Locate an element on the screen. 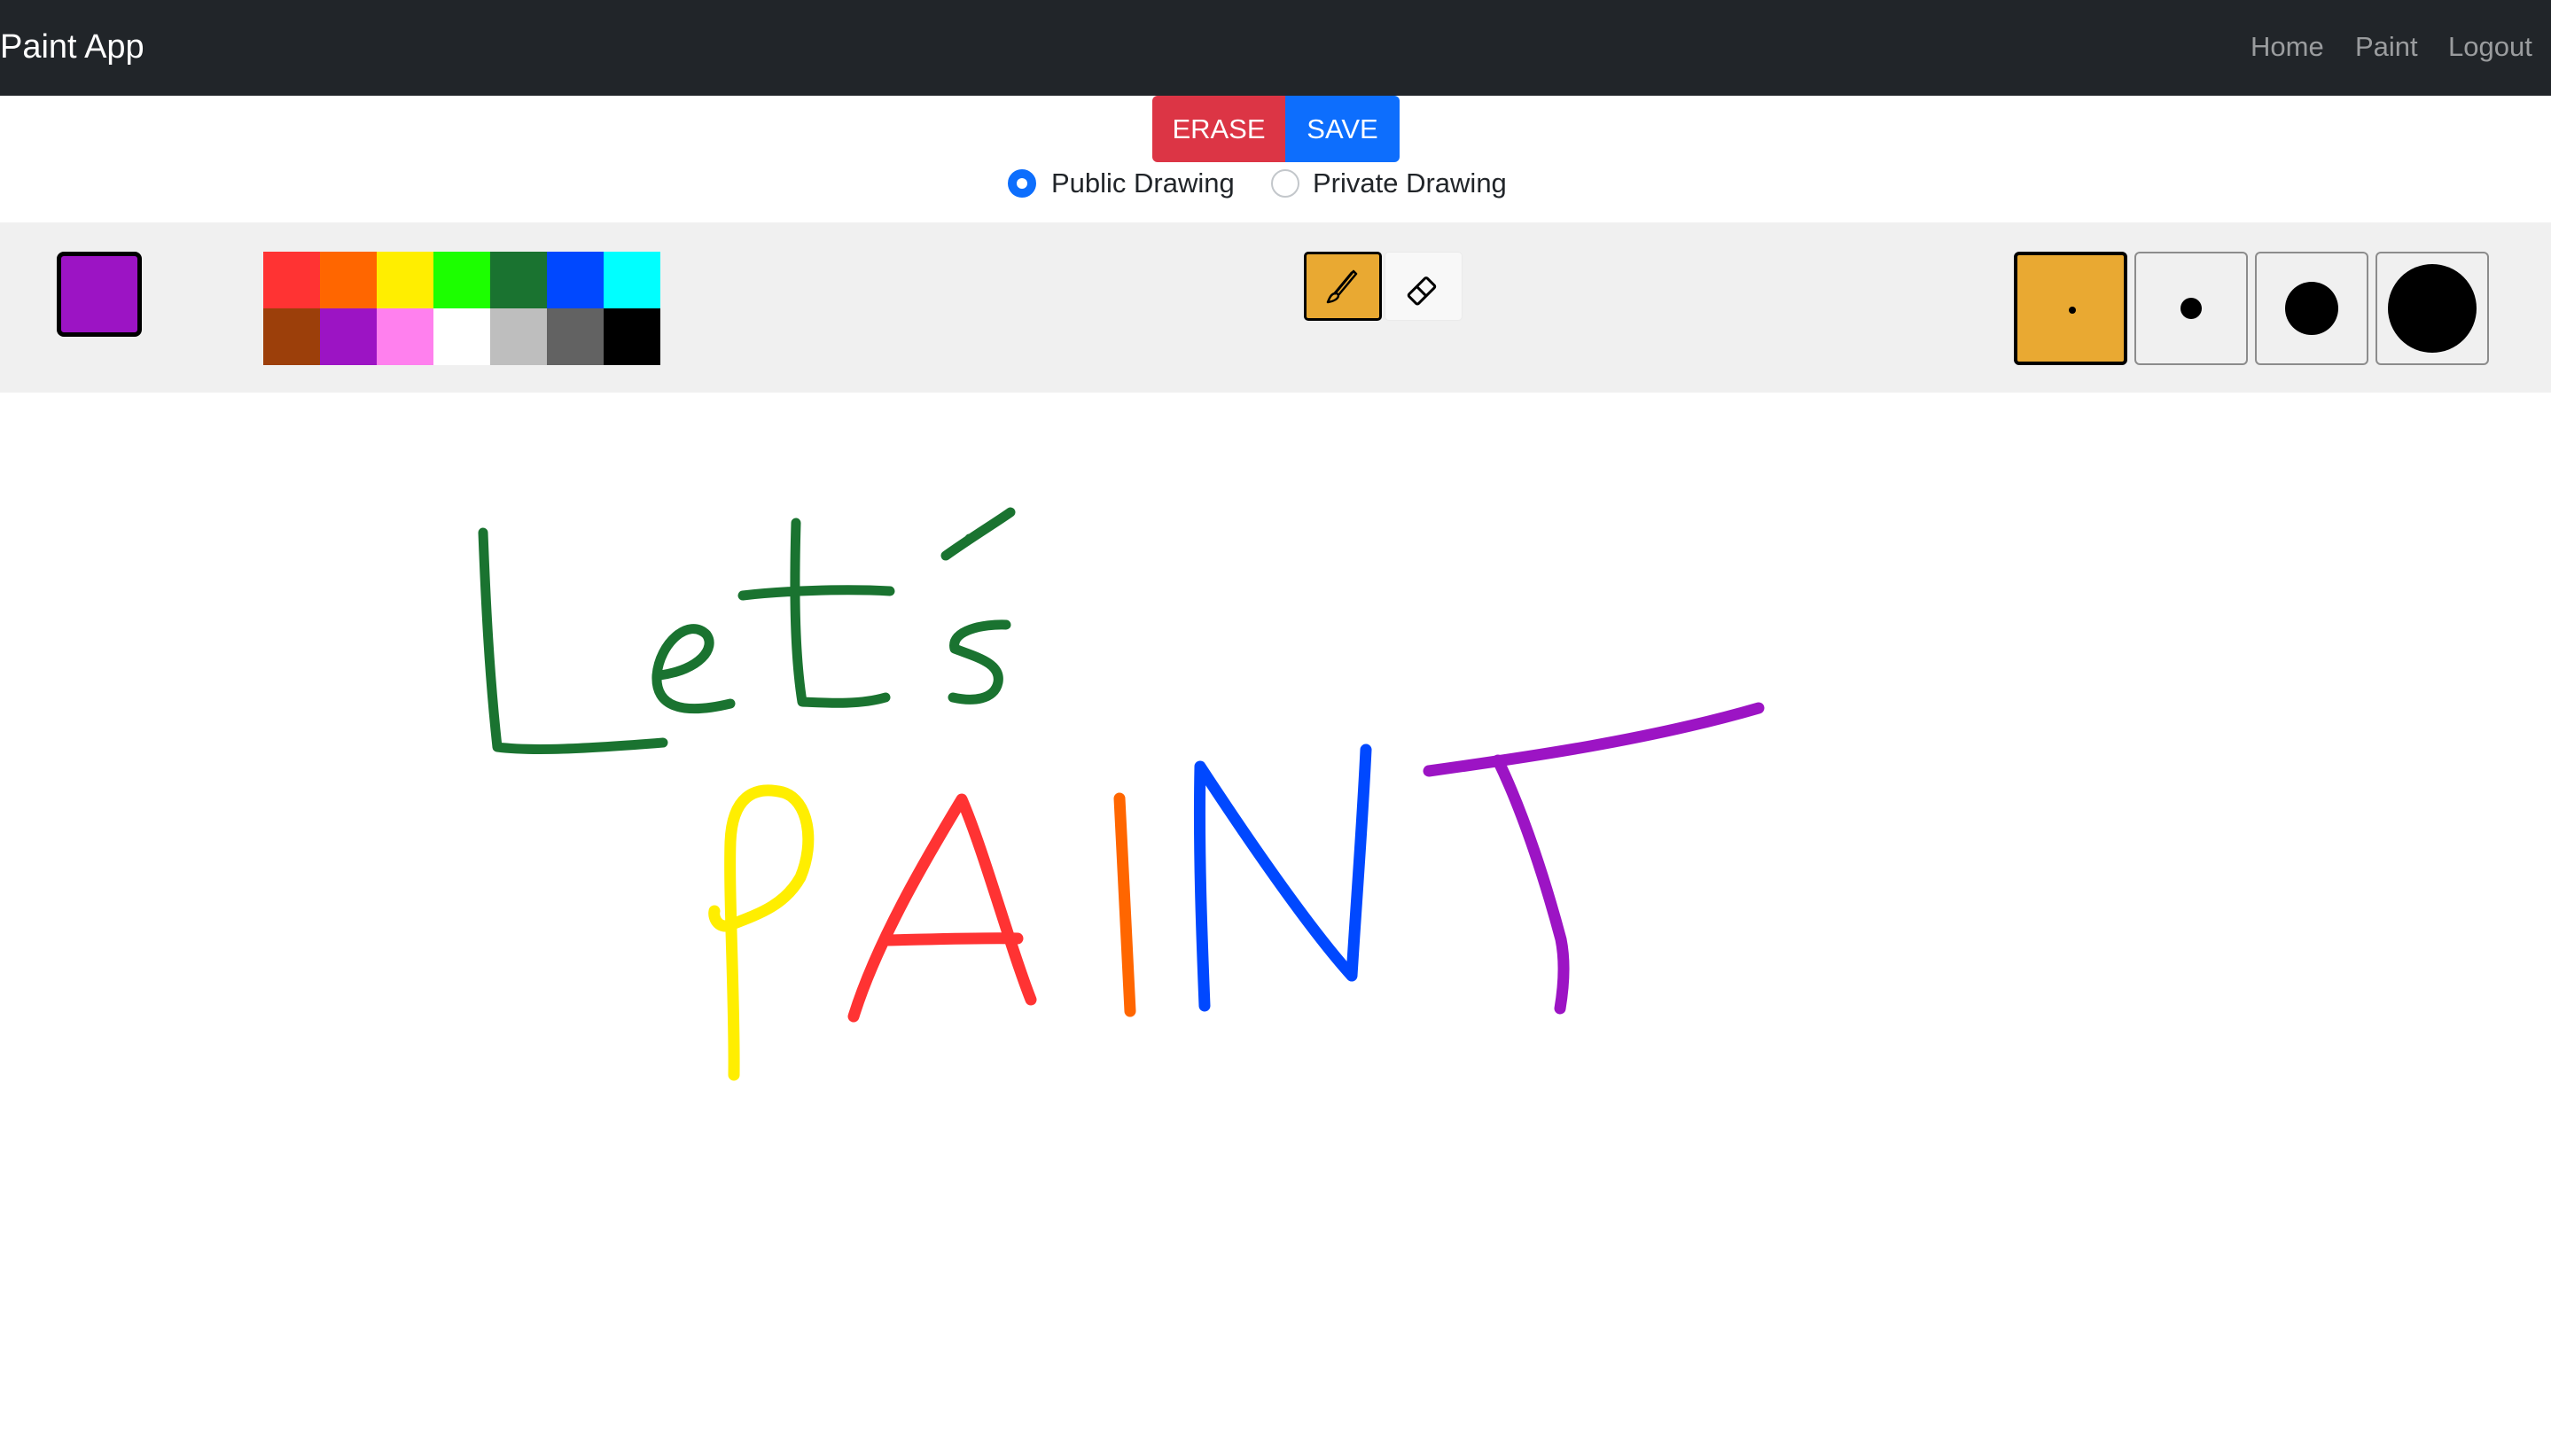  color-palette is located at coordinates (461, 308).